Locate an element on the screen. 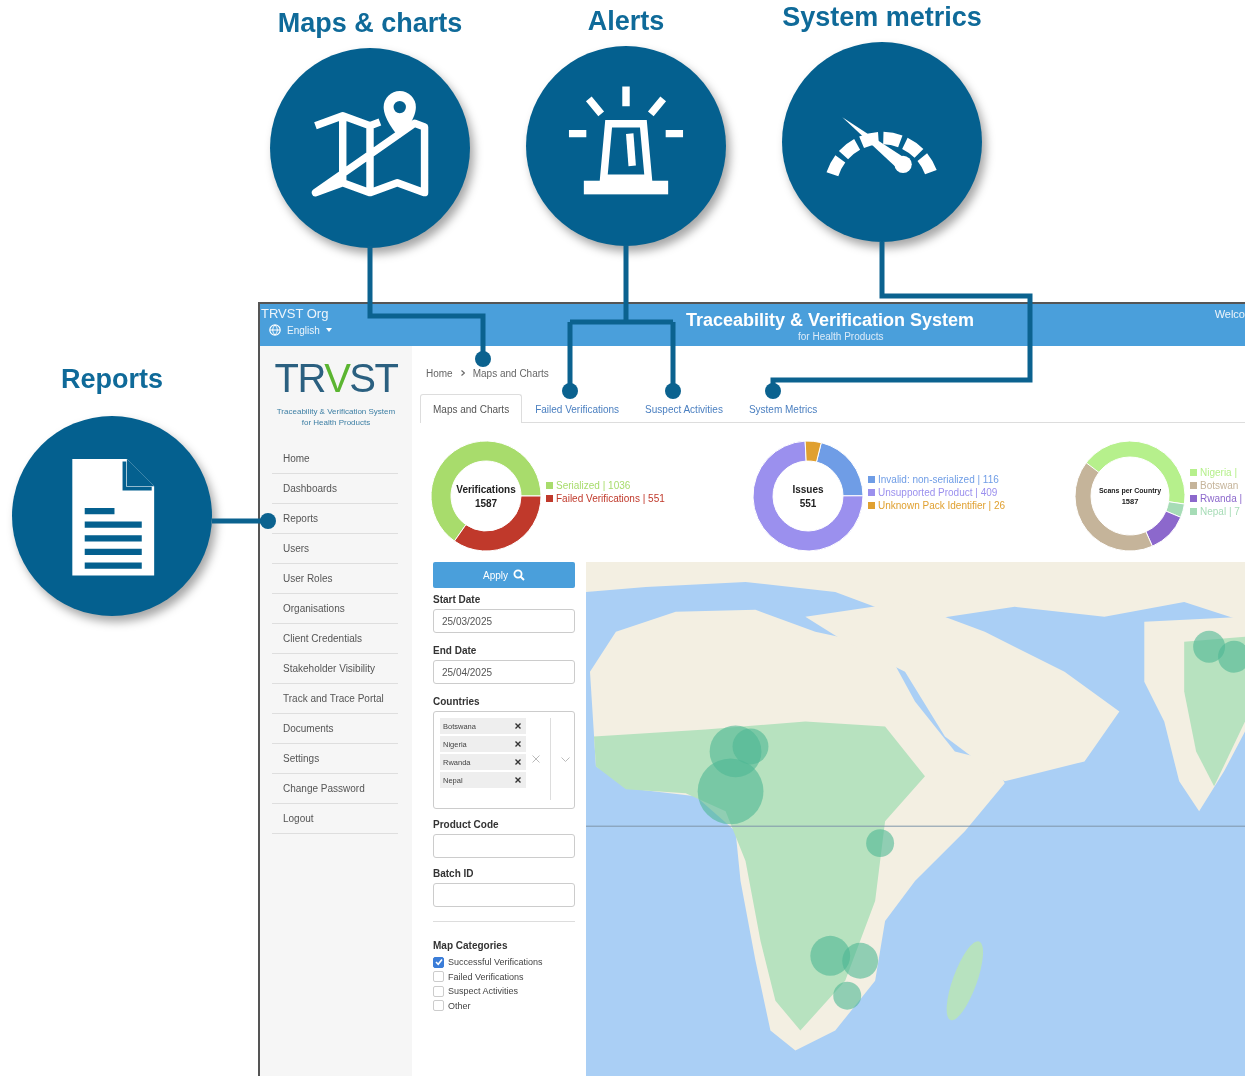 This screenshot has height=1076, width=1245. breadcrumb-link: Home is located at coordinates (439, 373).